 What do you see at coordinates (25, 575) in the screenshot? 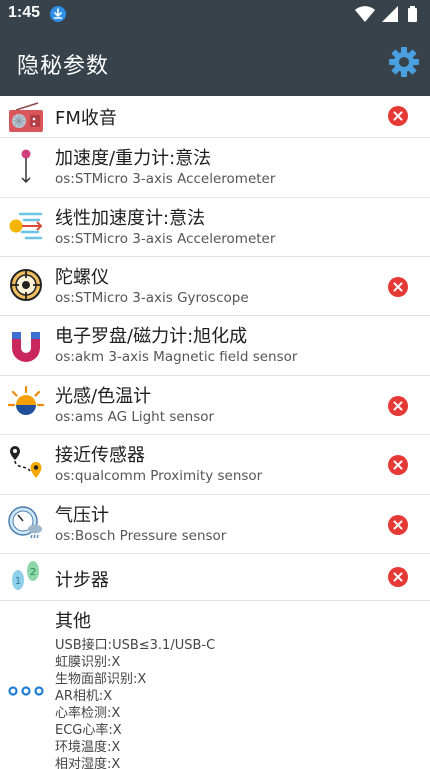
I see `footsteps-icon: 1 2` at bounding box center [25, 575].